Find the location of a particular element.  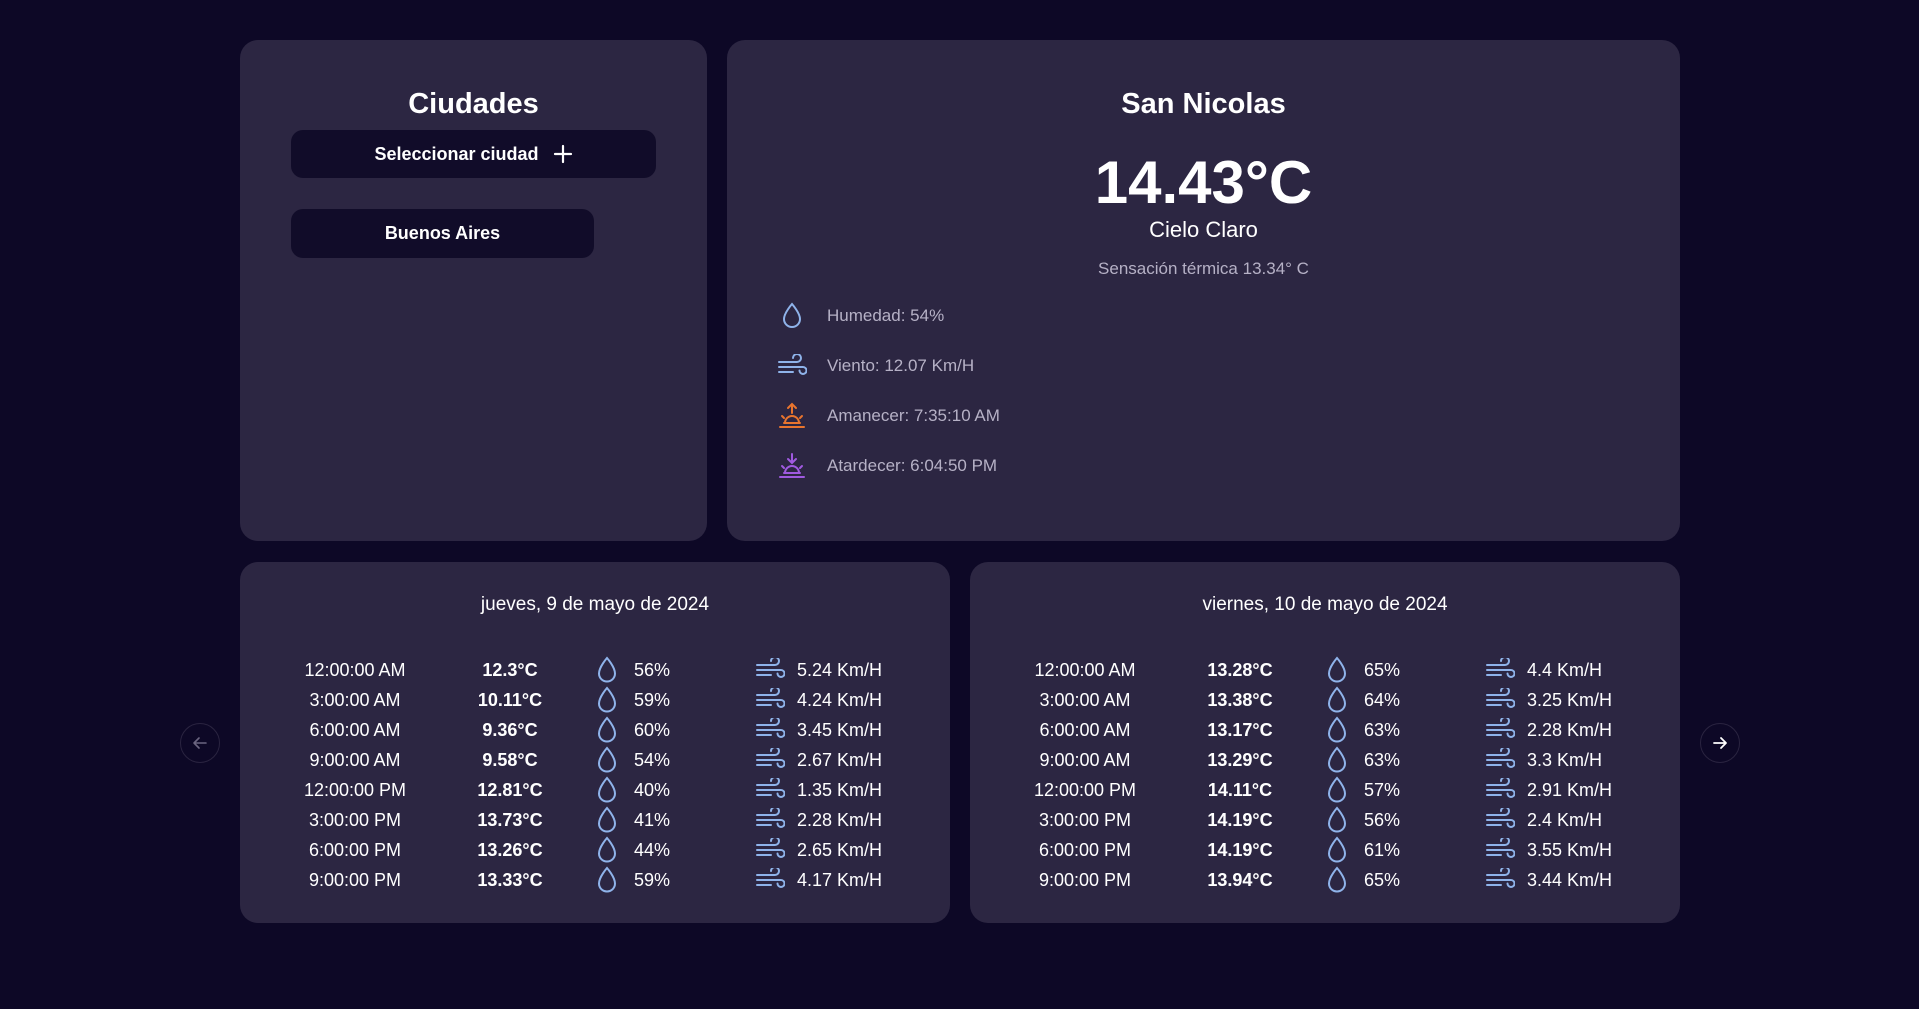

forecast-row: 3:00:00 PM 14.19°C 56% 2.4 Km/H is located at coordinates (1325, 820).